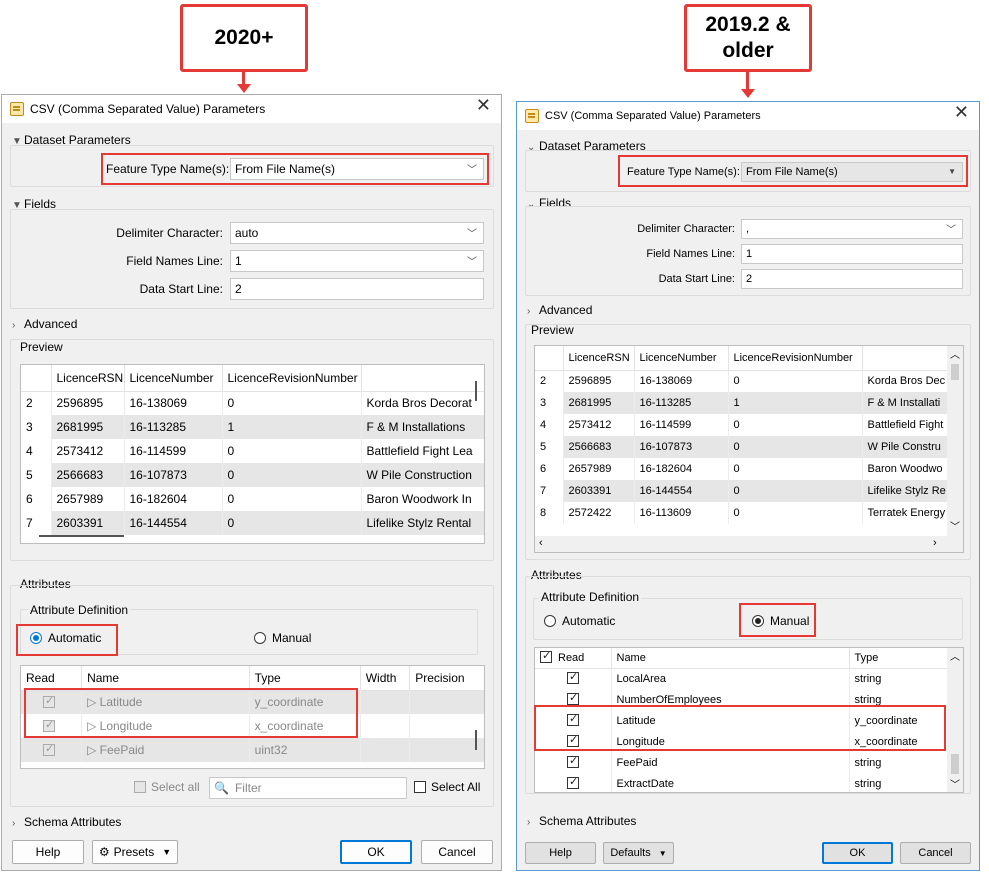 This screenshot has height=873, width=989. What do you see at coordinates (244, 37) in the screenshot?
I see `callout-new-version-text: 2020+` at bounding box center [244, 37].